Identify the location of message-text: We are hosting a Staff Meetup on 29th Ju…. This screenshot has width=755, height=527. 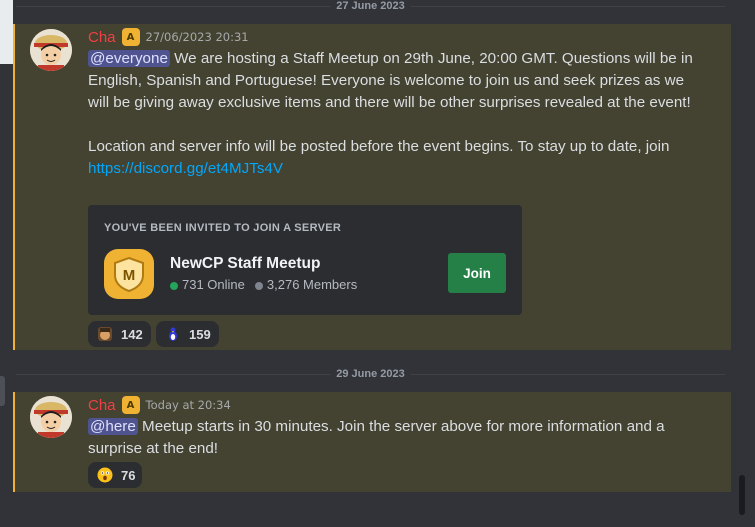
(390, 80).